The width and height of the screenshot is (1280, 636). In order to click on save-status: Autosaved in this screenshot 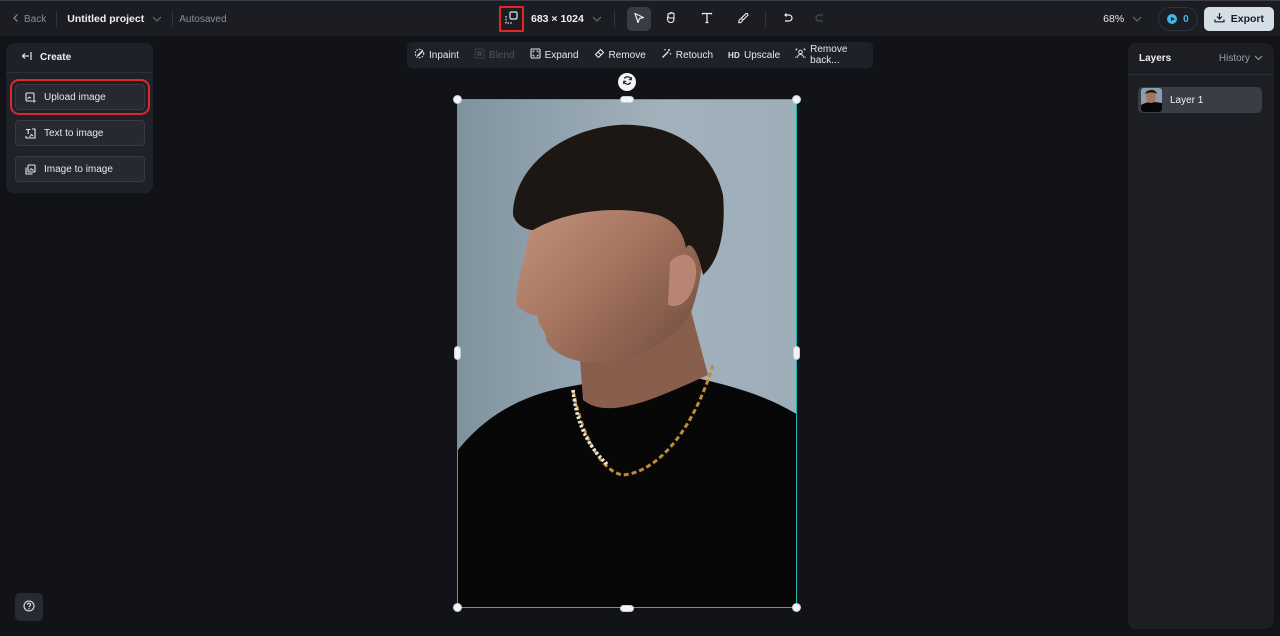, I will do `click(203, 19)`.